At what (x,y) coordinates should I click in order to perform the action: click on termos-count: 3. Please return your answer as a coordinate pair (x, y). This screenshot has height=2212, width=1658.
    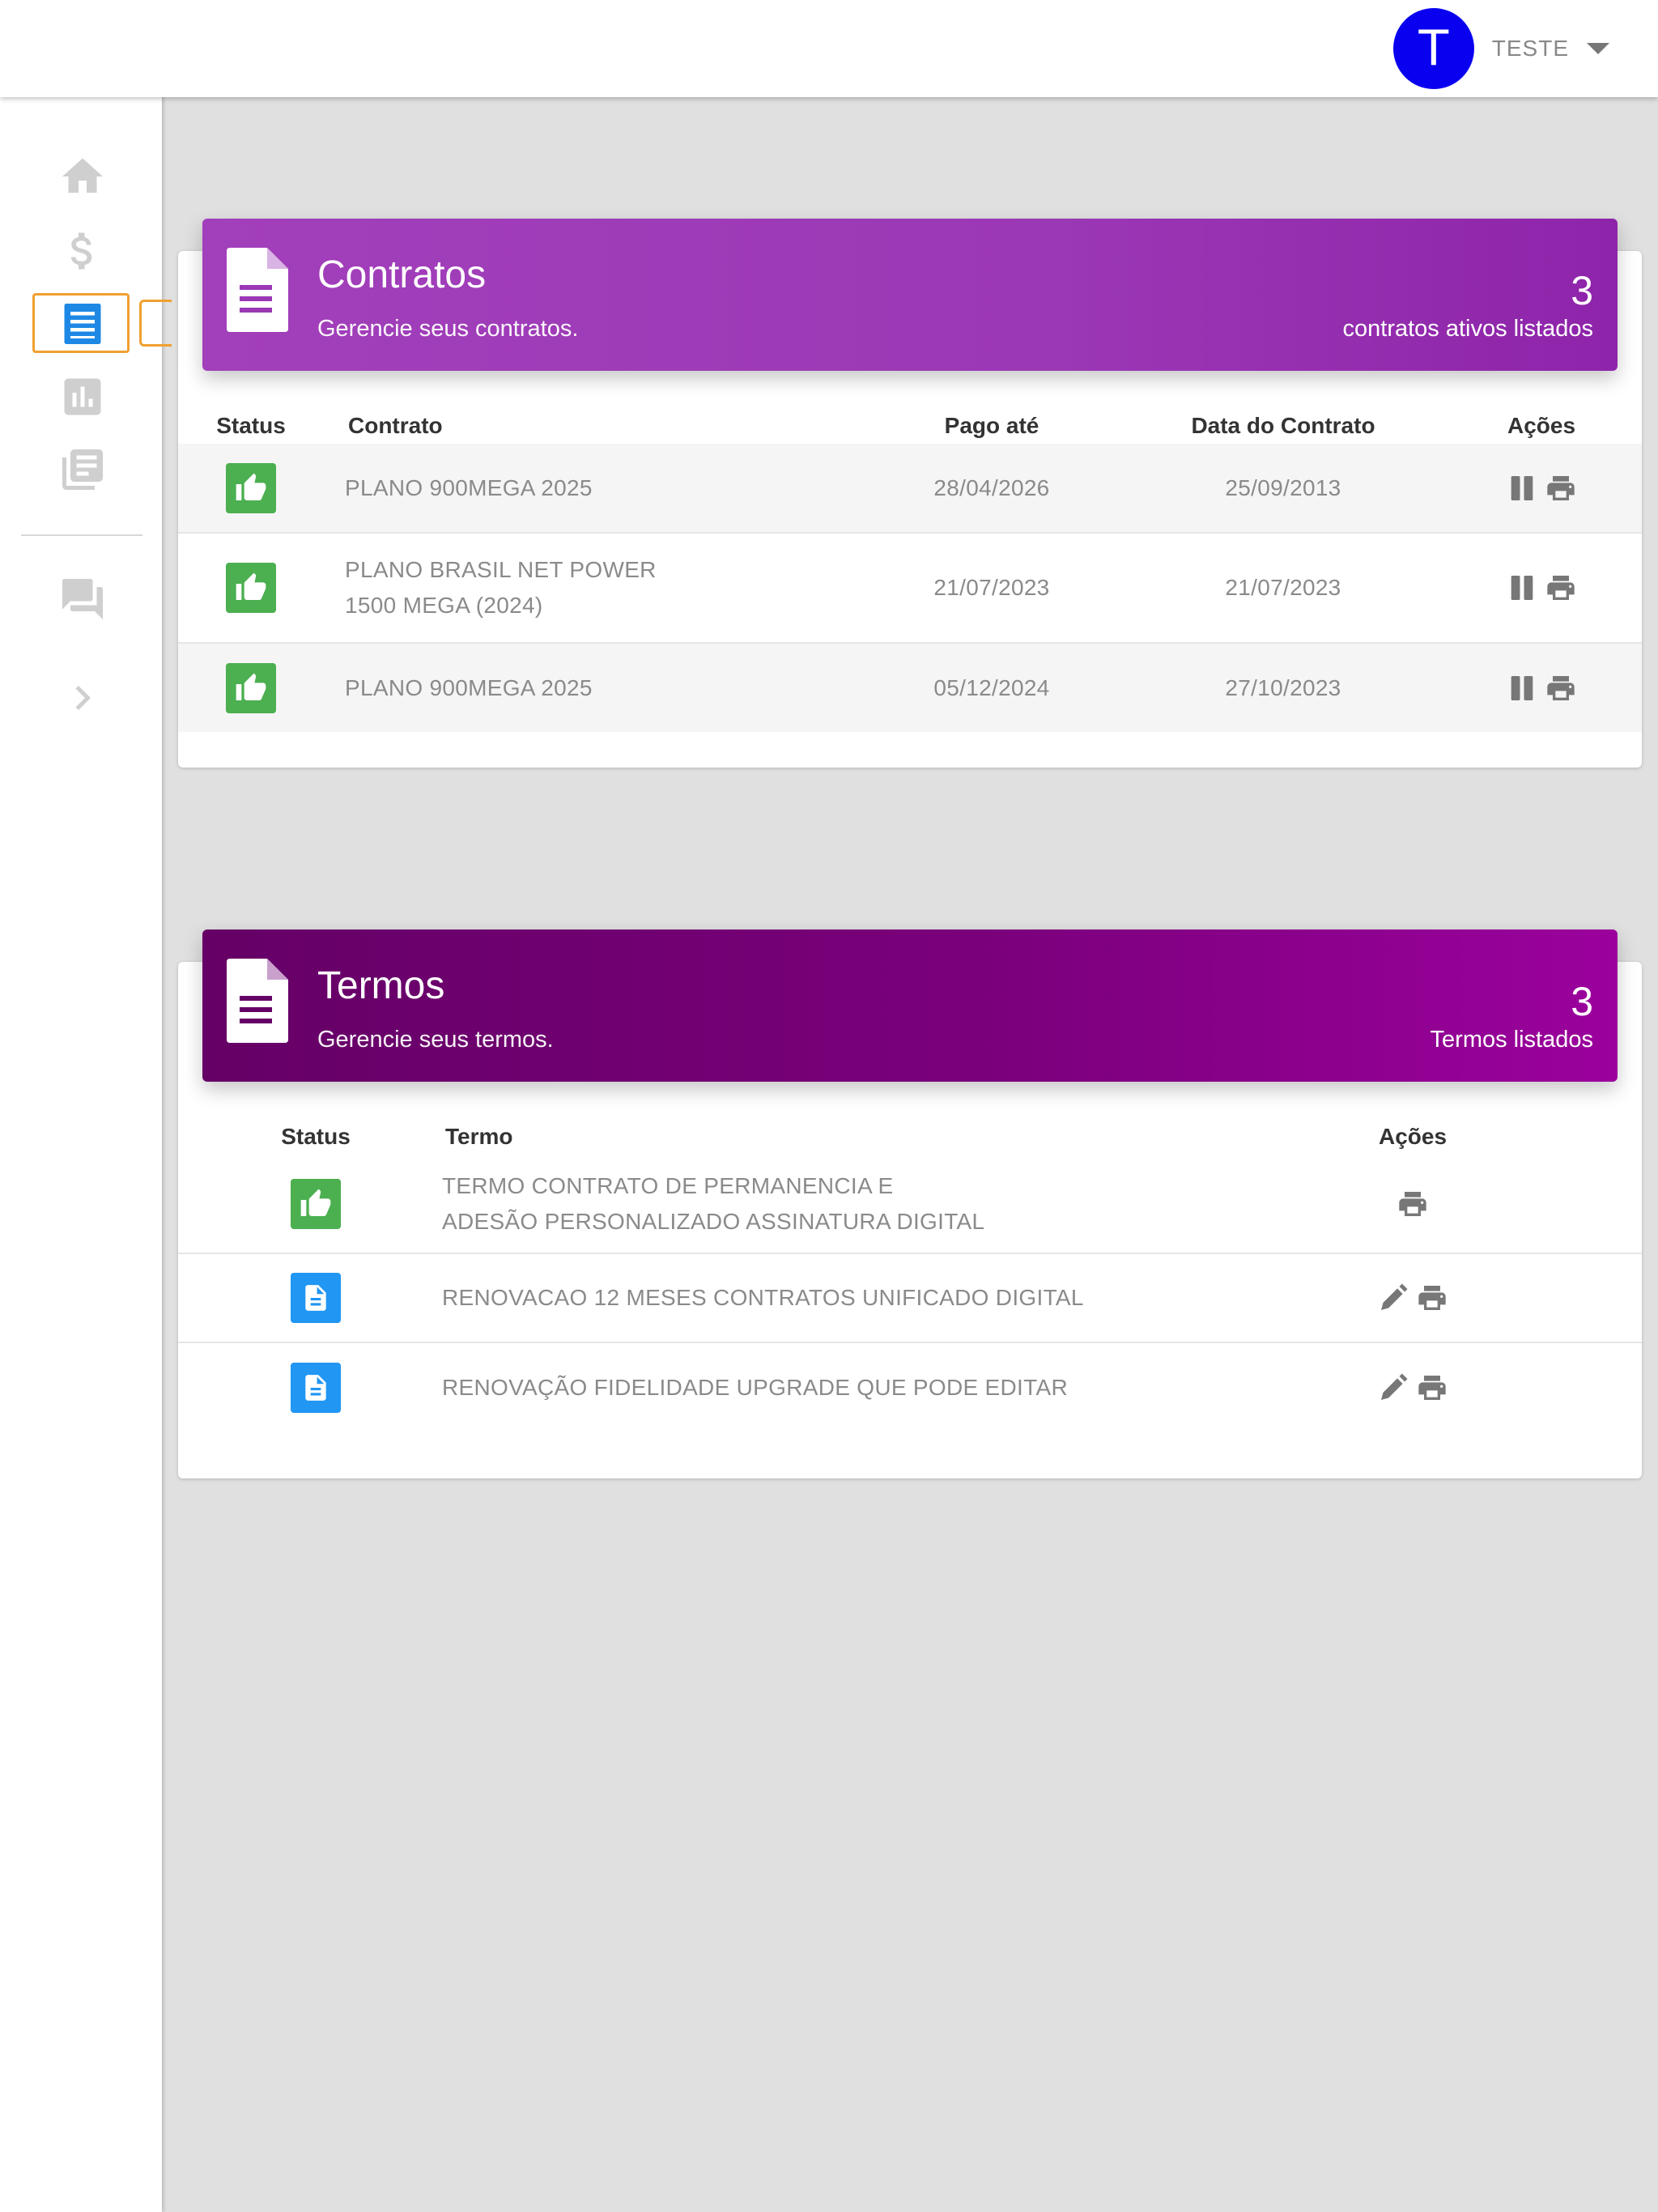
    Looking at the image, I should click on (1582, 1002).